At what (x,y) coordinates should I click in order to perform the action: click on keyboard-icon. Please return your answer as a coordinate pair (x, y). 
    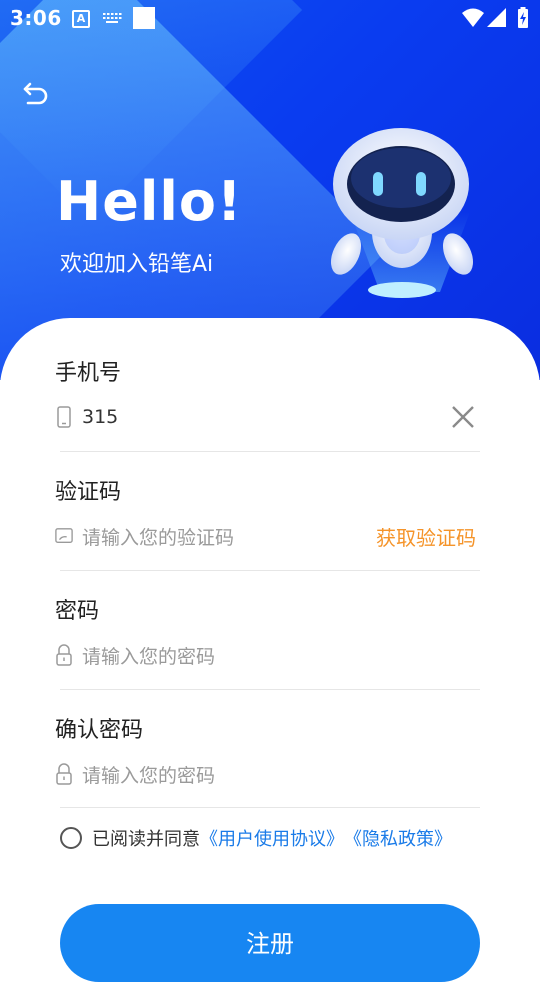
    Looking at the image, I should click on (112, 18).